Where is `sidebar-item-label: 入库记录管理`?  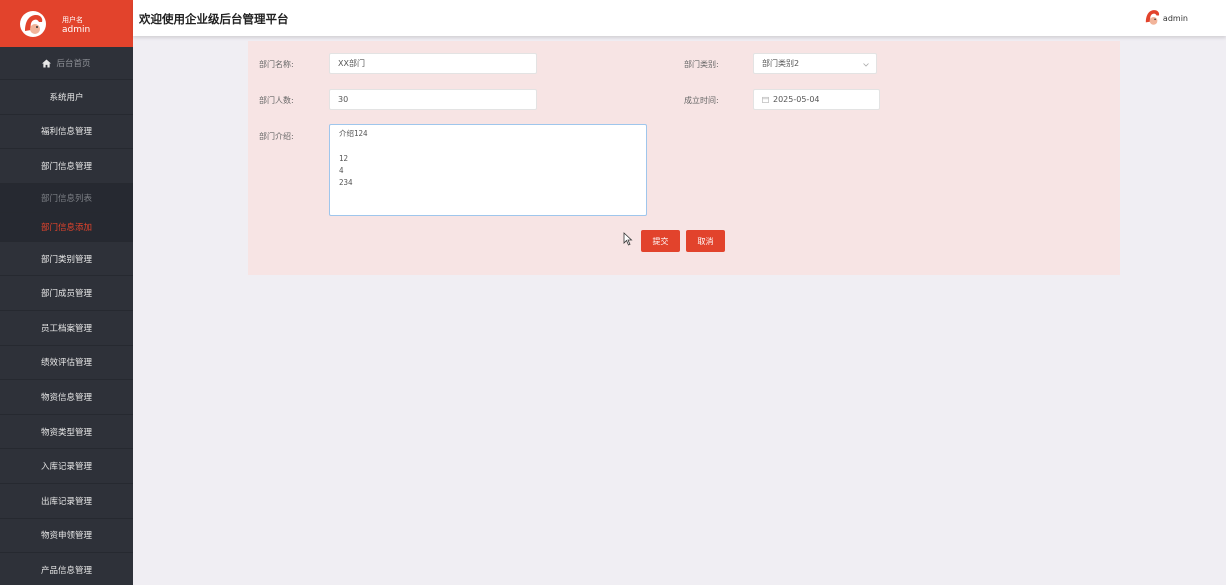 sidebar-item-label: 入库记录管理 is located at coordinates (66, 467).